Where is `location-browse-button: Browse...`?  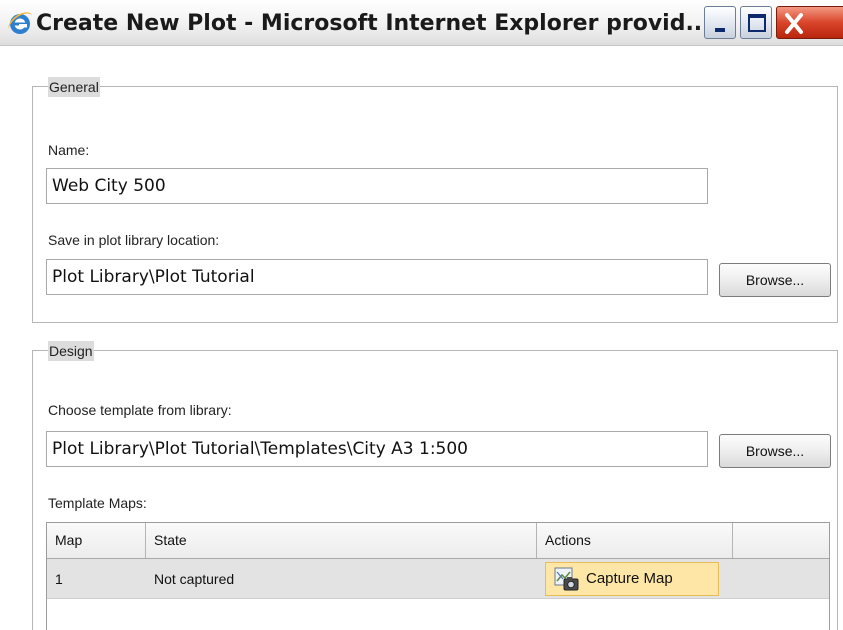
location-browse-button: Browse... is located at coordinates (775, 280).